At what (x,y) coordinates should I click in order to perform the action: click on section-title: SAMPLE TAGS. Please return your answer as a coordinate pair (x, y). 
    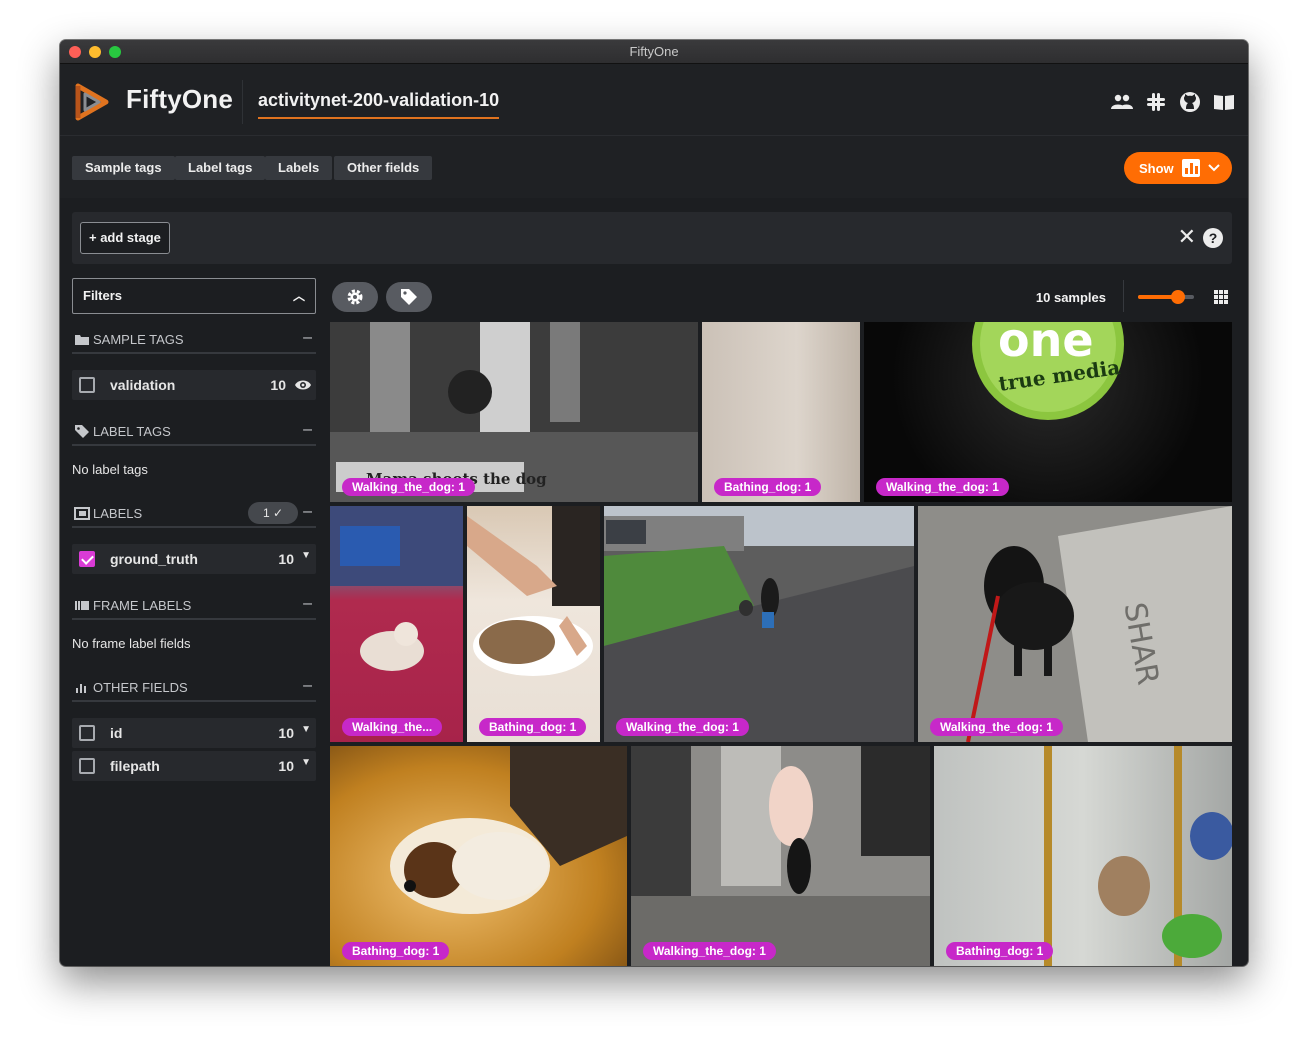
    Looking at the image, I should click on (138, 339).